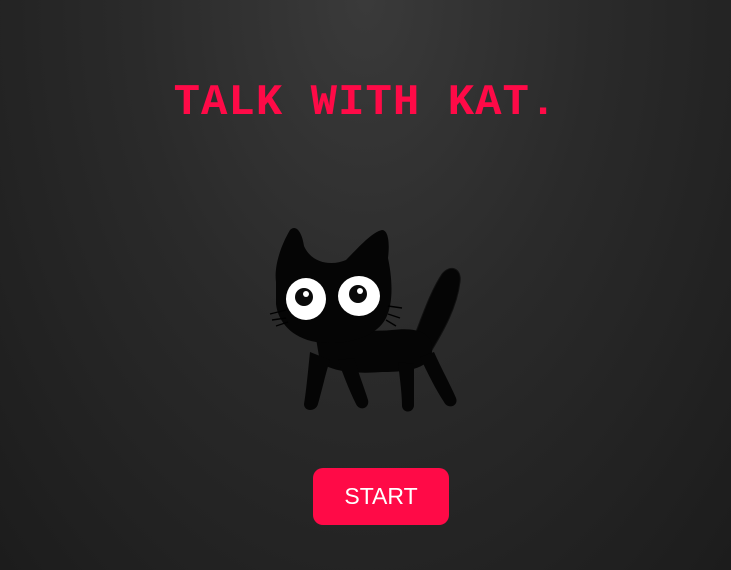 The height and width of the screenshot is (570, 731). Describe the element at coordinates (381, 496) in the screenshot. I see `start-button: START` at that location.